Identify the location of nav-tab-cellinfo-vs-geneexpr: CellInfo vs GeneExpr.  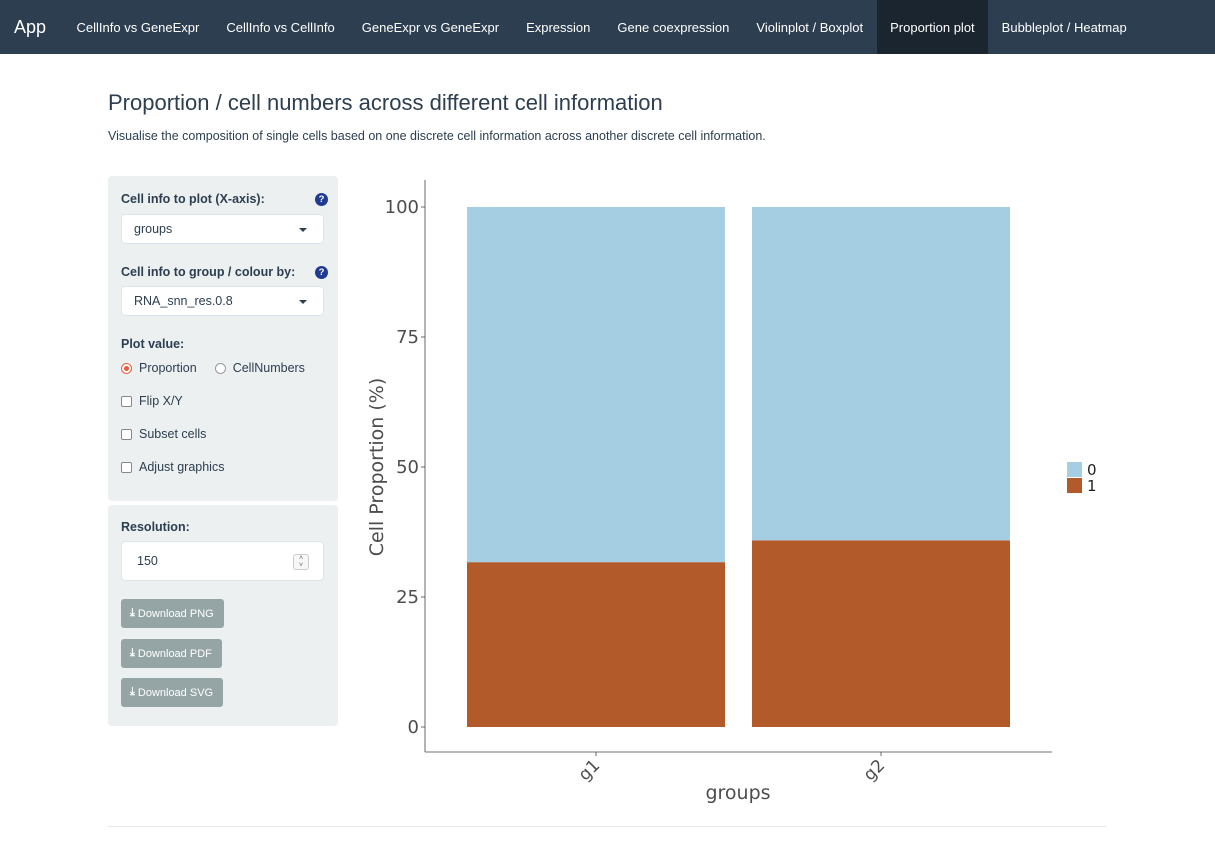
(138, 27).